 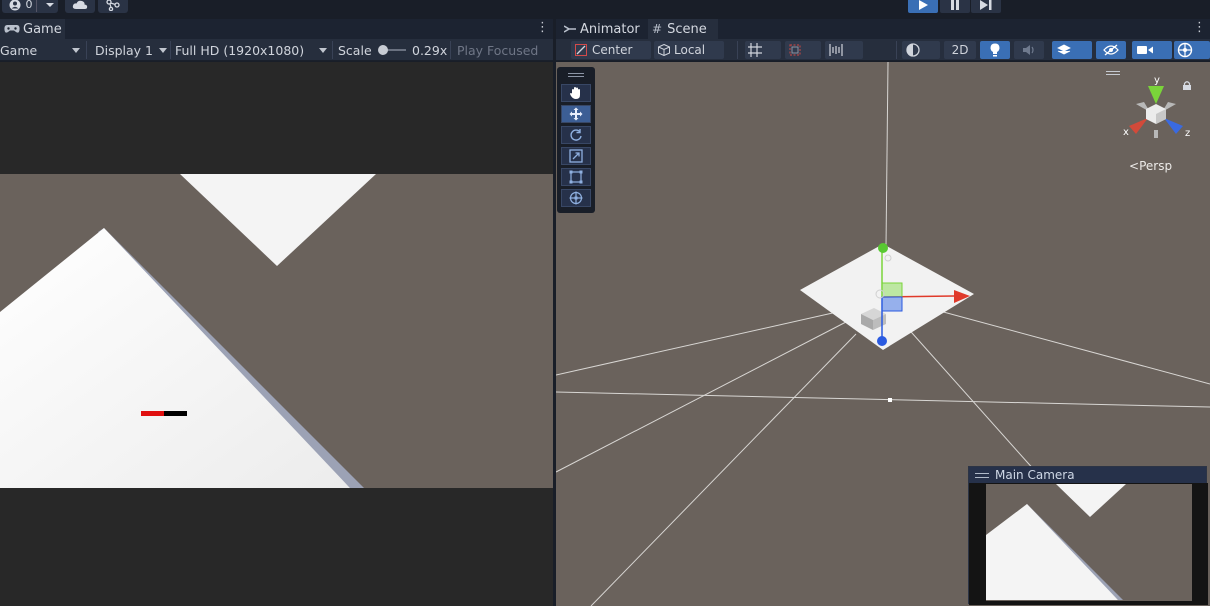 I want to click on scene-panel-menu-icon: ⋮, so click(x=1199, y=27).